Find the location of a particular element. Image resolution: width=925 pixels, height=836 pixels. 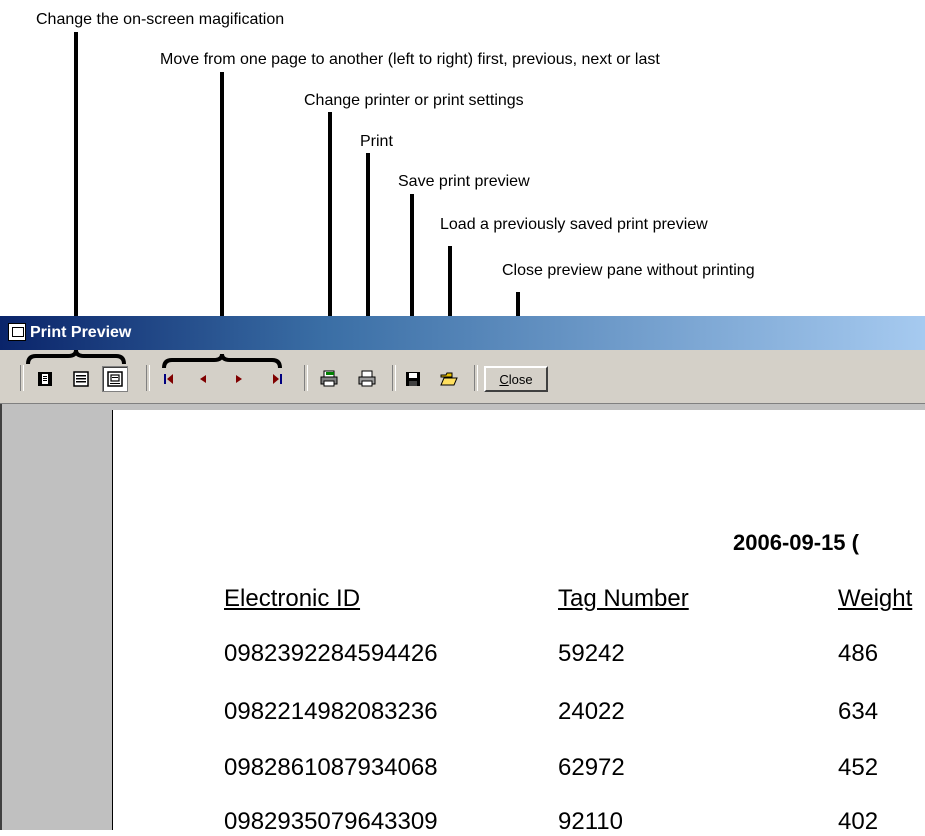

table-cell: 486 is located at coordinates (858, 653).